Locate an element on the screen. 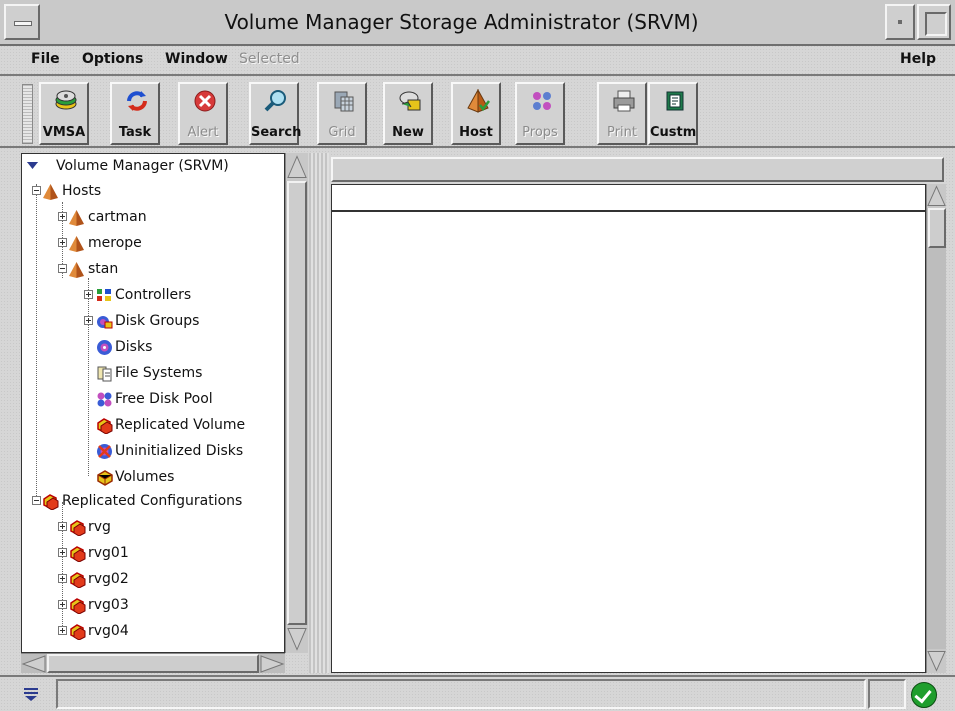 Image resolution: width=955 pixels, height=711 pixels. toolbar-grip is located at coordinates (27, 114).